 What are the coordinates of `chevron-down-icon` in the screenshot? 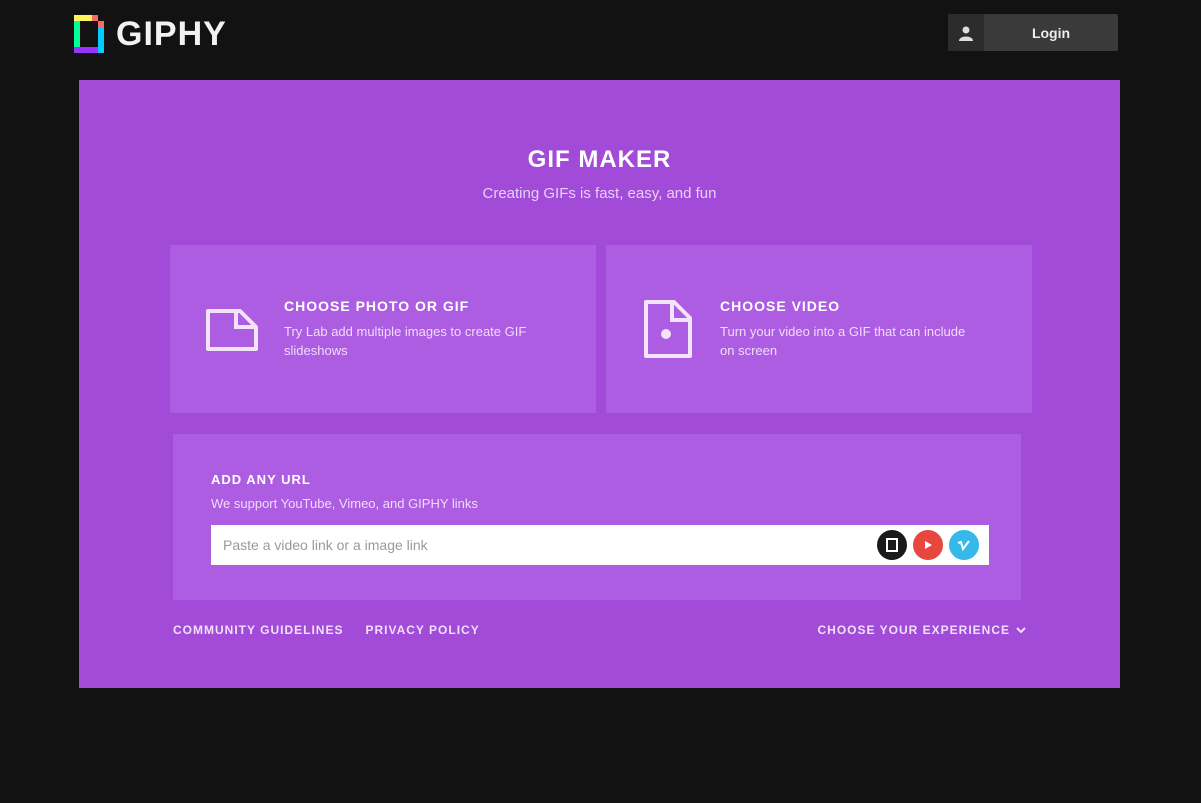 It's located at (1021, 630).